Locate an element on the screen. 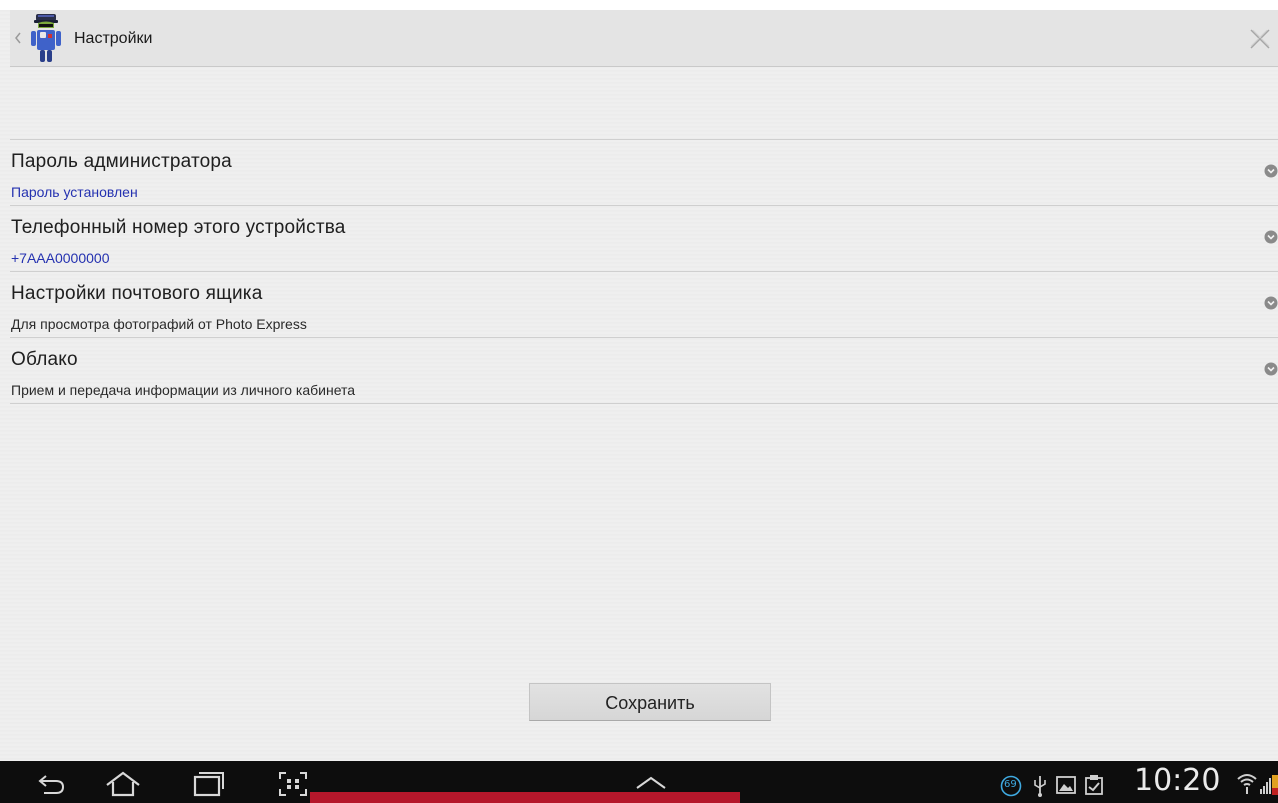  system-navigation-bar: 69 10:20 is located at coordinates (639, 782).